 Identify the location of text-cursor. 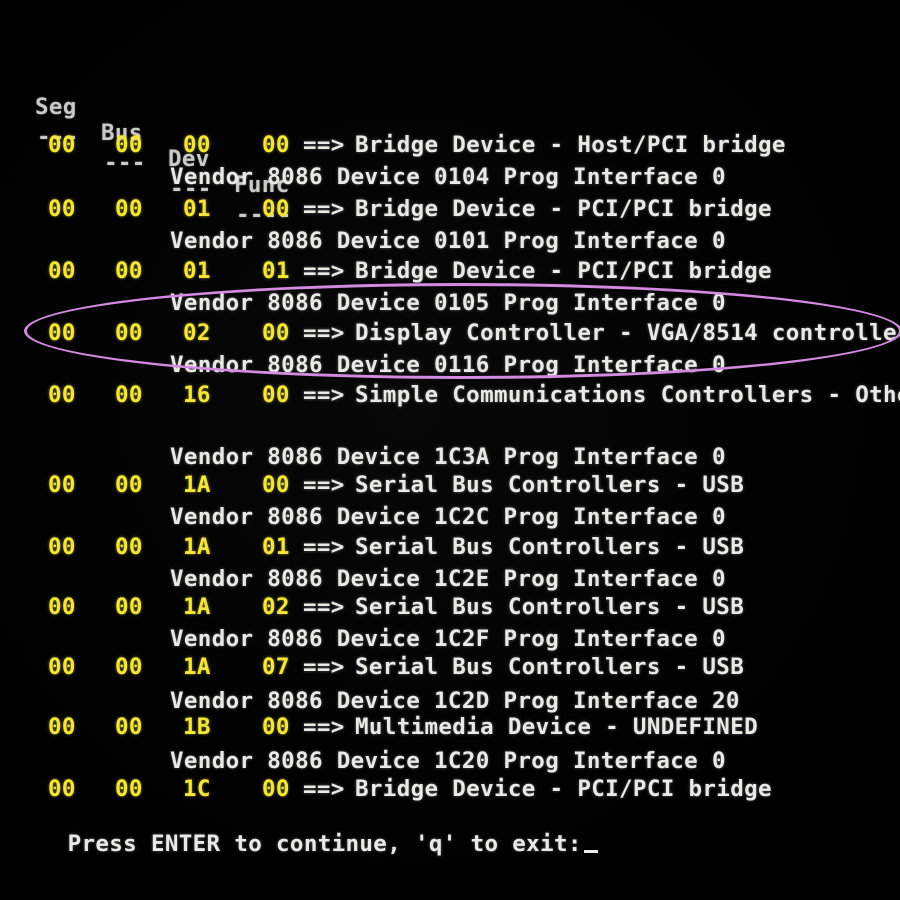
(590, 851).